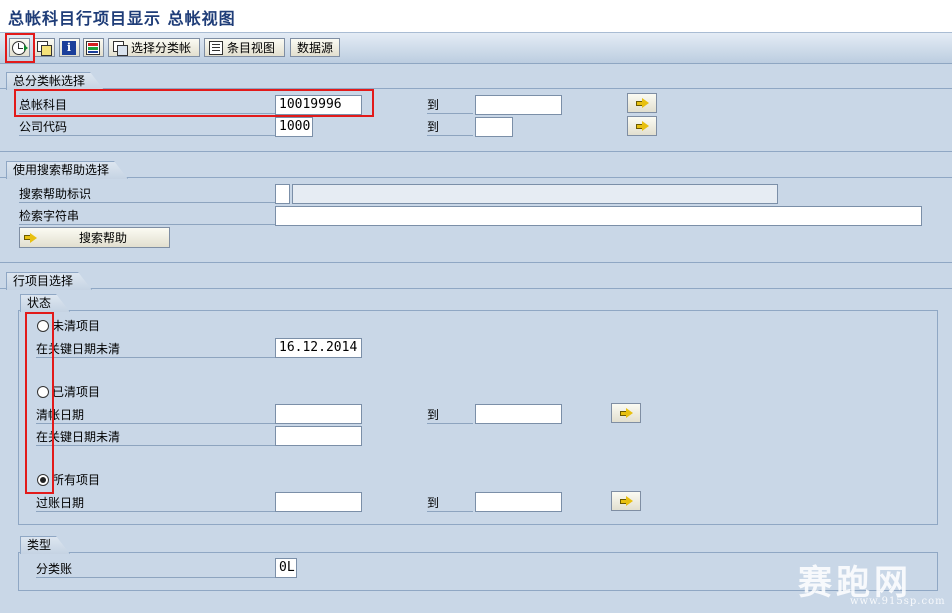 The width and height of the screenshot is (952, 613). What do you see at coordinates (282, 194) in the screenshot?
I see `search-help-id-input` at bounding box center [282, 194].